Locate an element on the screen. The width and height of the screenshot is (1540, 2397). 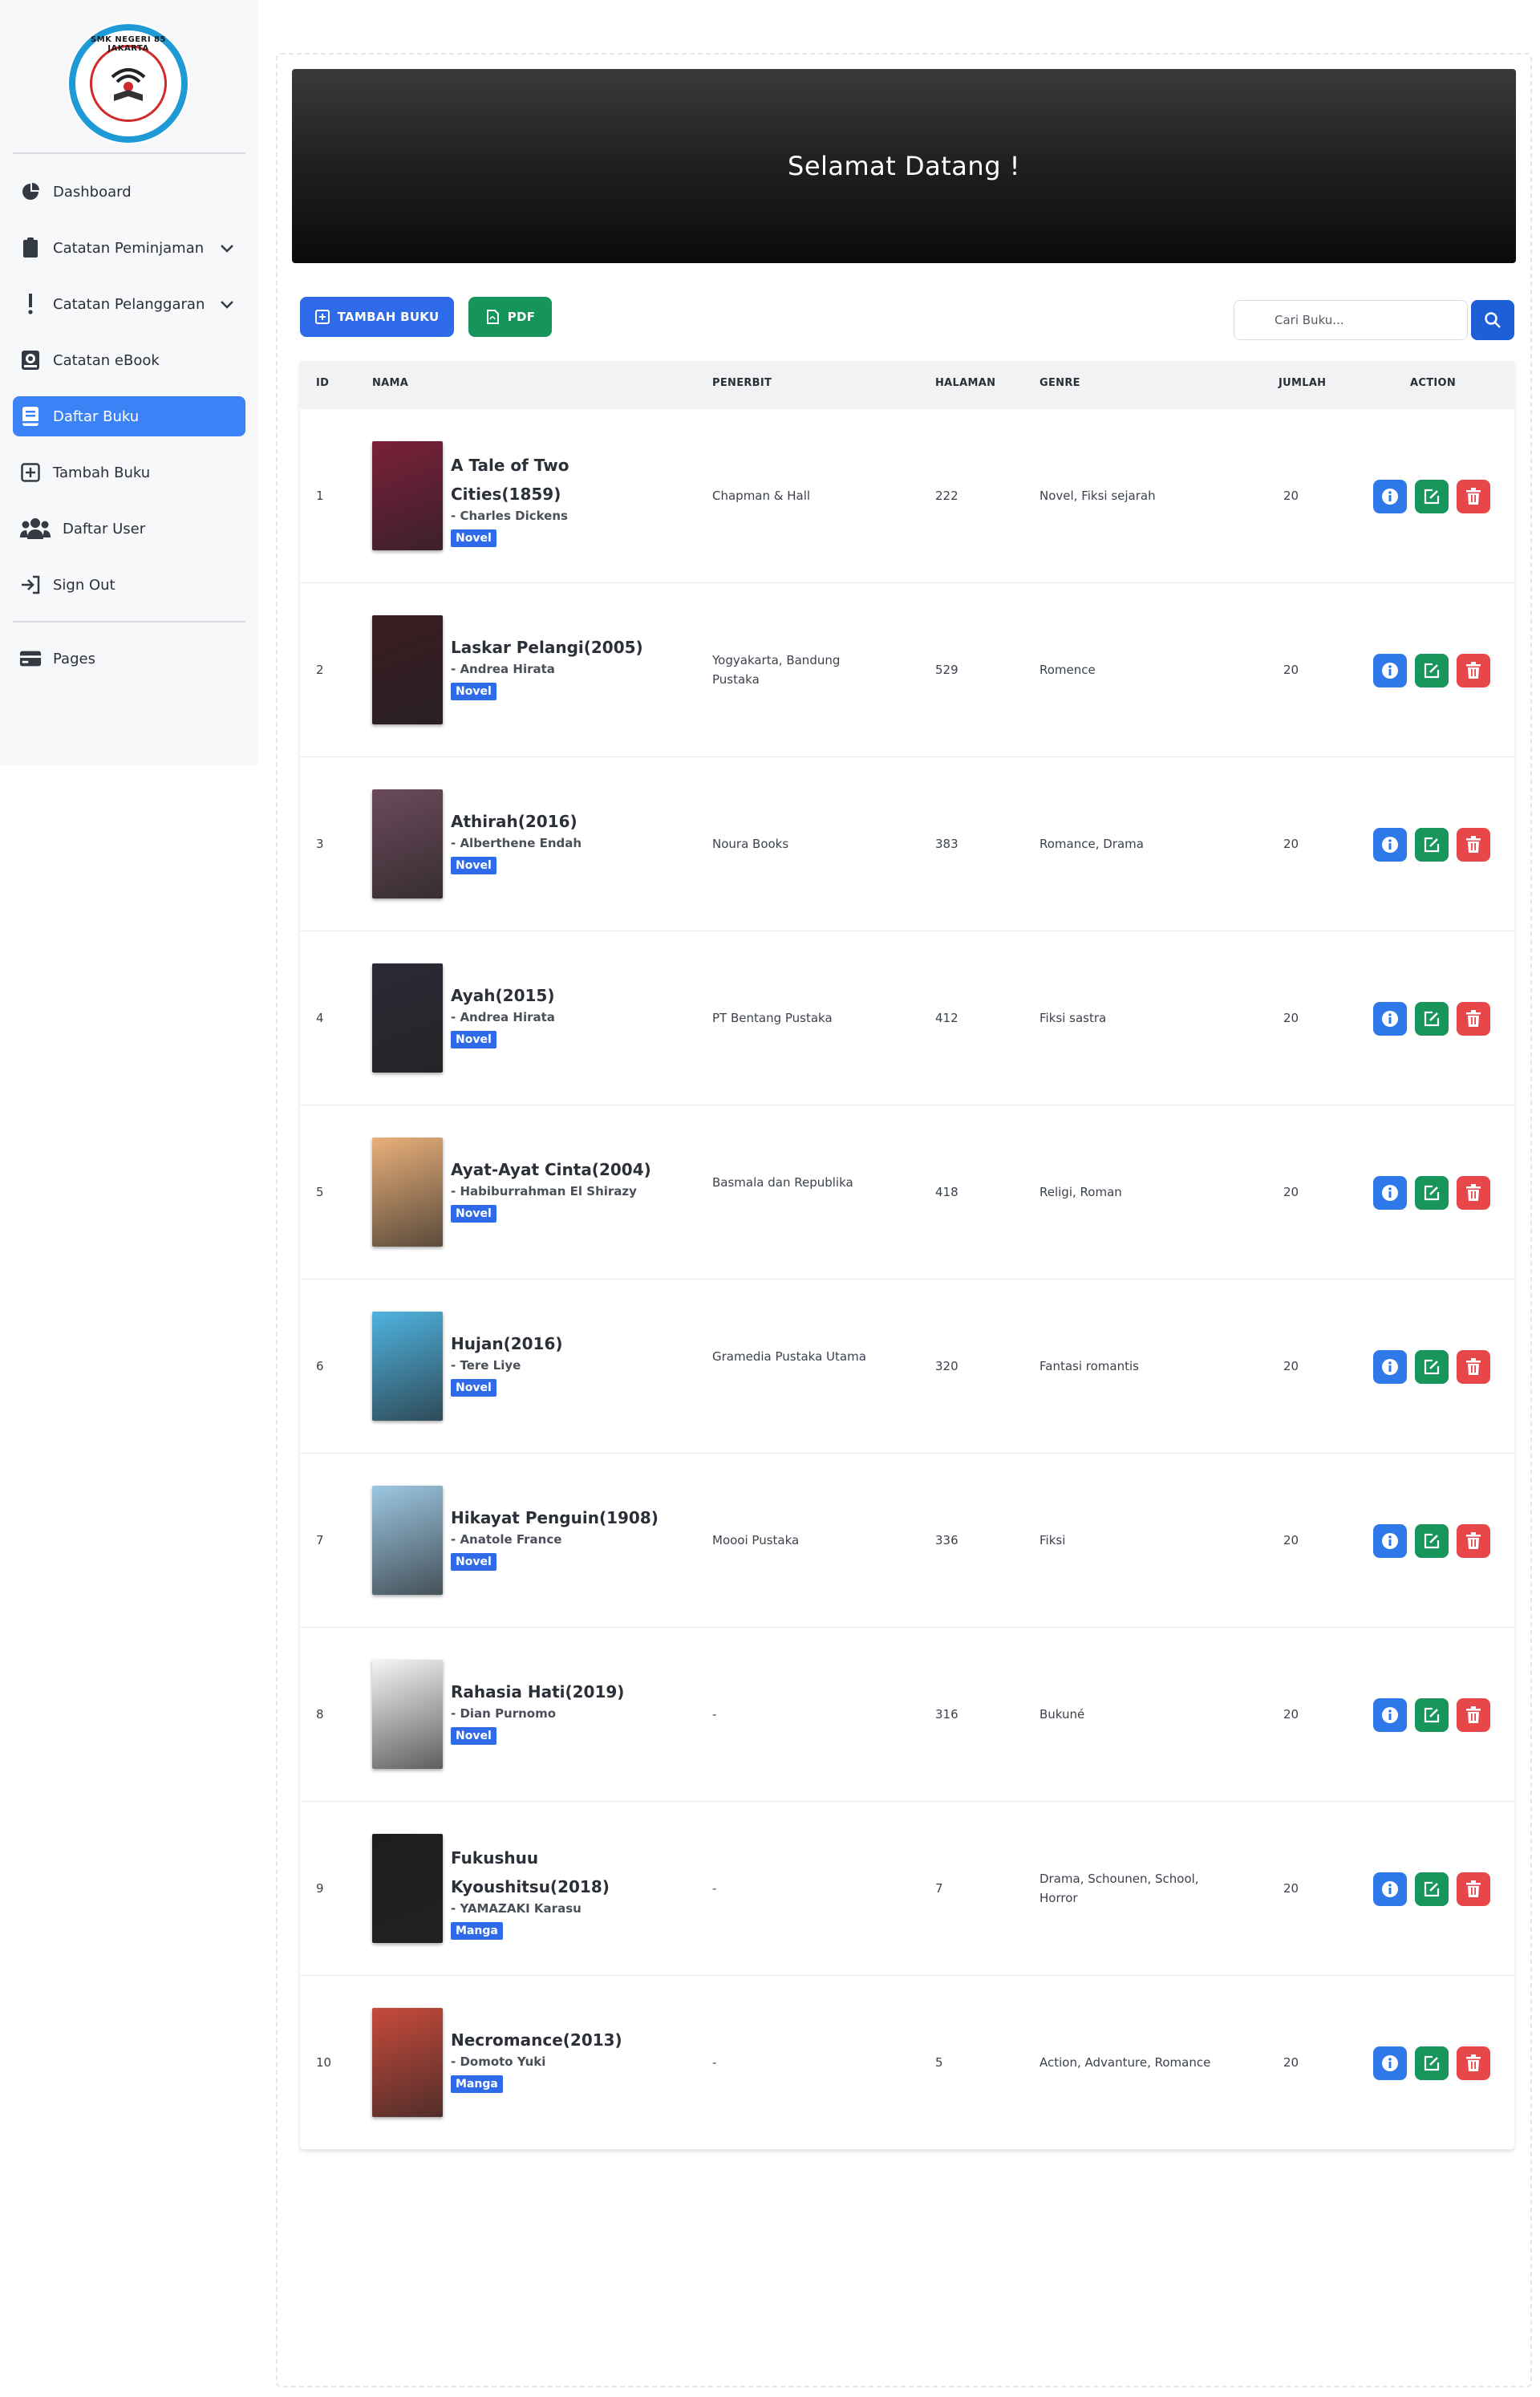
sidebar-item-pages: Pages is located at coordinates (129, 659).